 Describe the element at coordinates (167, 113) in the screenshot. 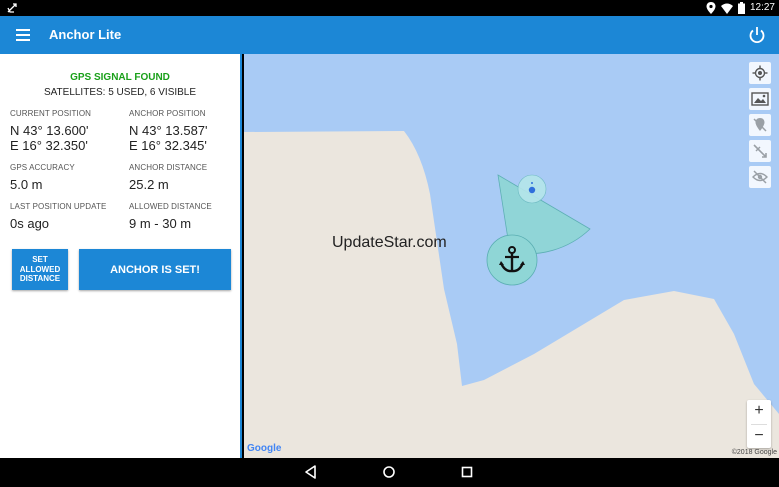

I see `anchor-position-label: ANCHOR POSITION` at that location.